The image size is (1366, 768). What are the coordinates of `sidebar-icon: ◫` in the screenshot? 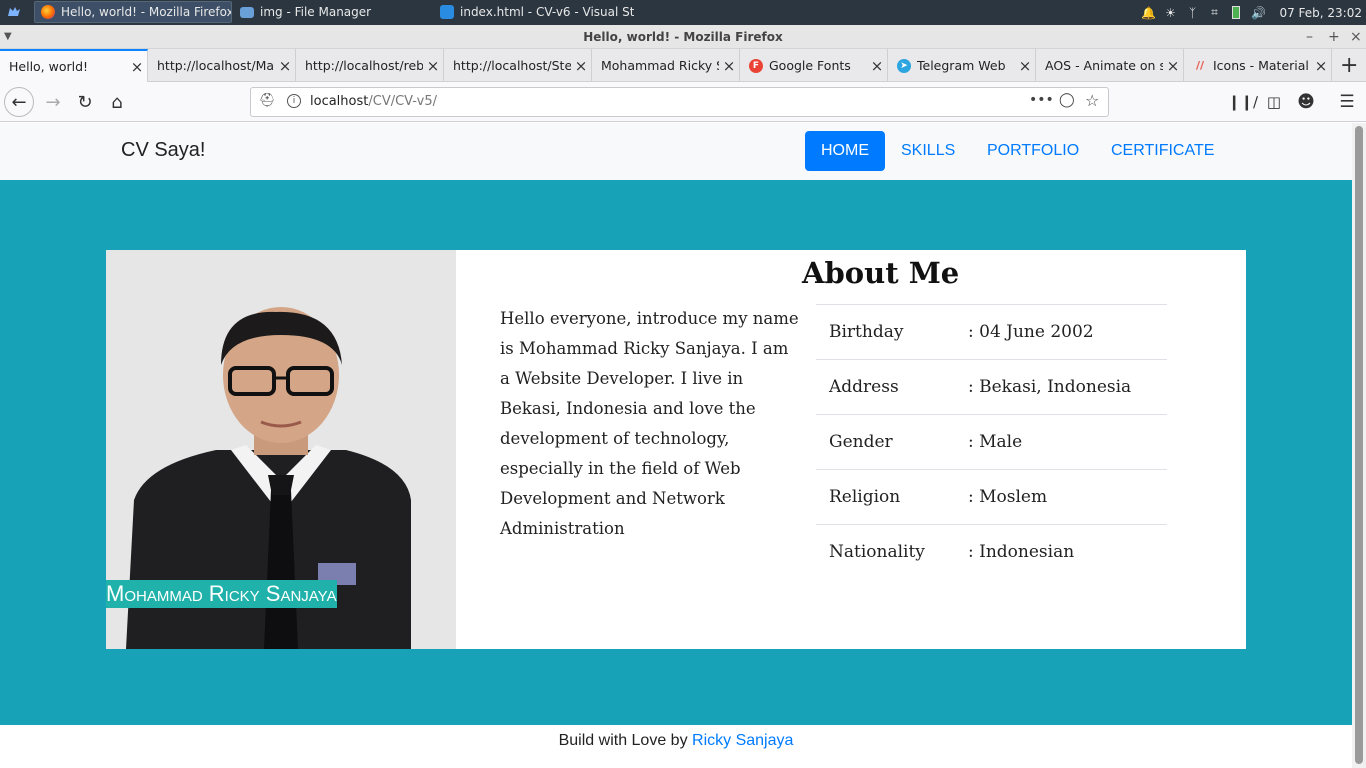 It's located at (1274, 102).